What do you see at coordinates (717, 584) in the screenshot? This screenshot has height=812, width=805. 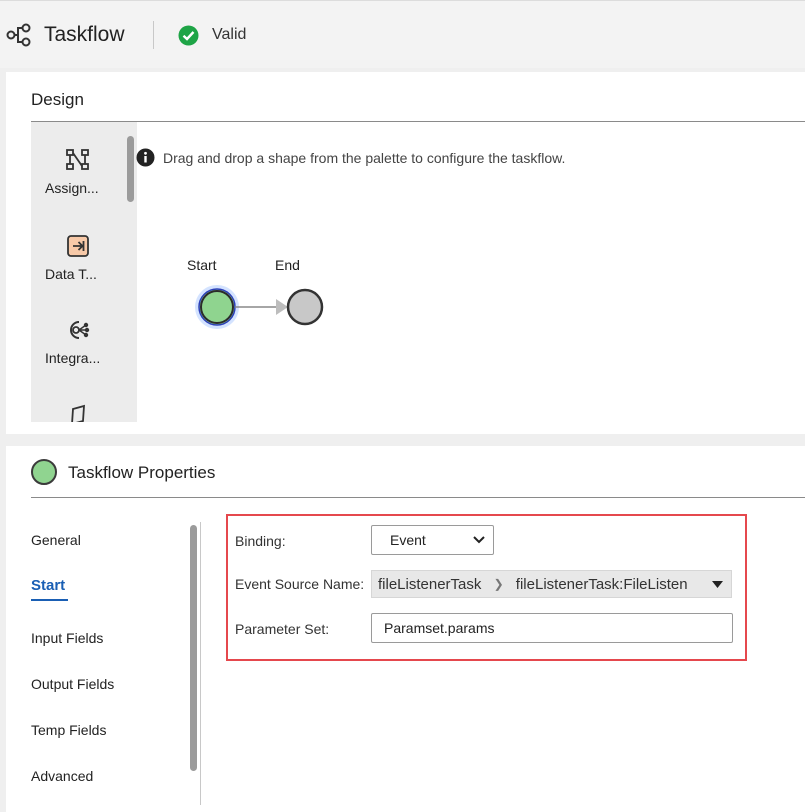 I see `caret-down-icon` at bounding box center [717, 584].